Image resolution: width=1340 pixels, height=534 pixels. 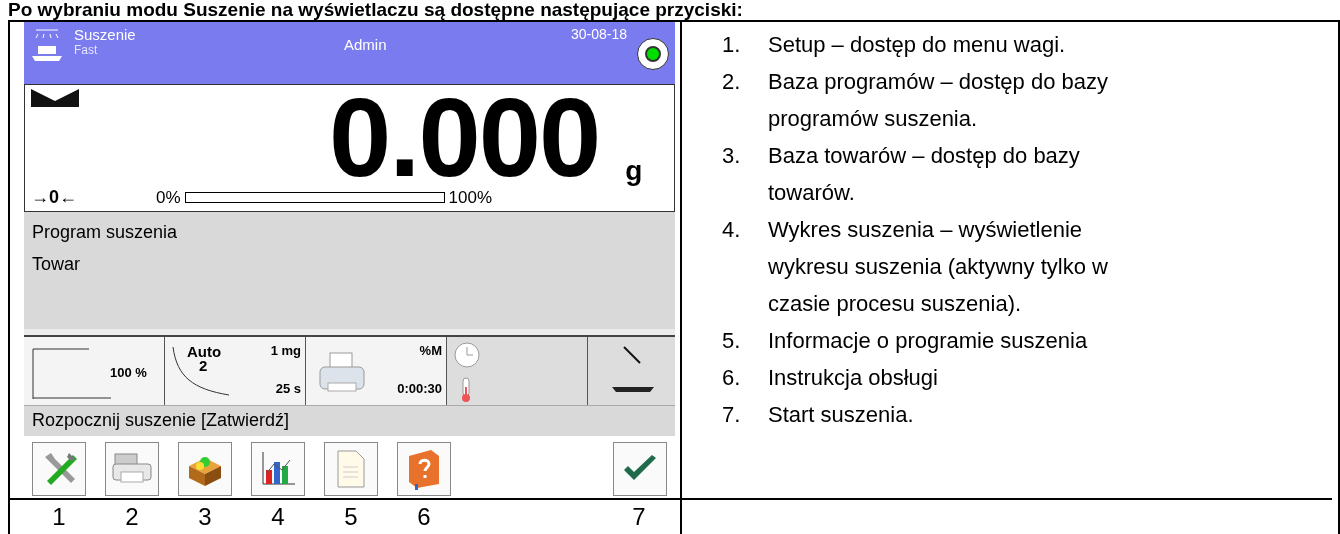 I want to click on list-text: Start suszenia., so click(x=841, y=415).